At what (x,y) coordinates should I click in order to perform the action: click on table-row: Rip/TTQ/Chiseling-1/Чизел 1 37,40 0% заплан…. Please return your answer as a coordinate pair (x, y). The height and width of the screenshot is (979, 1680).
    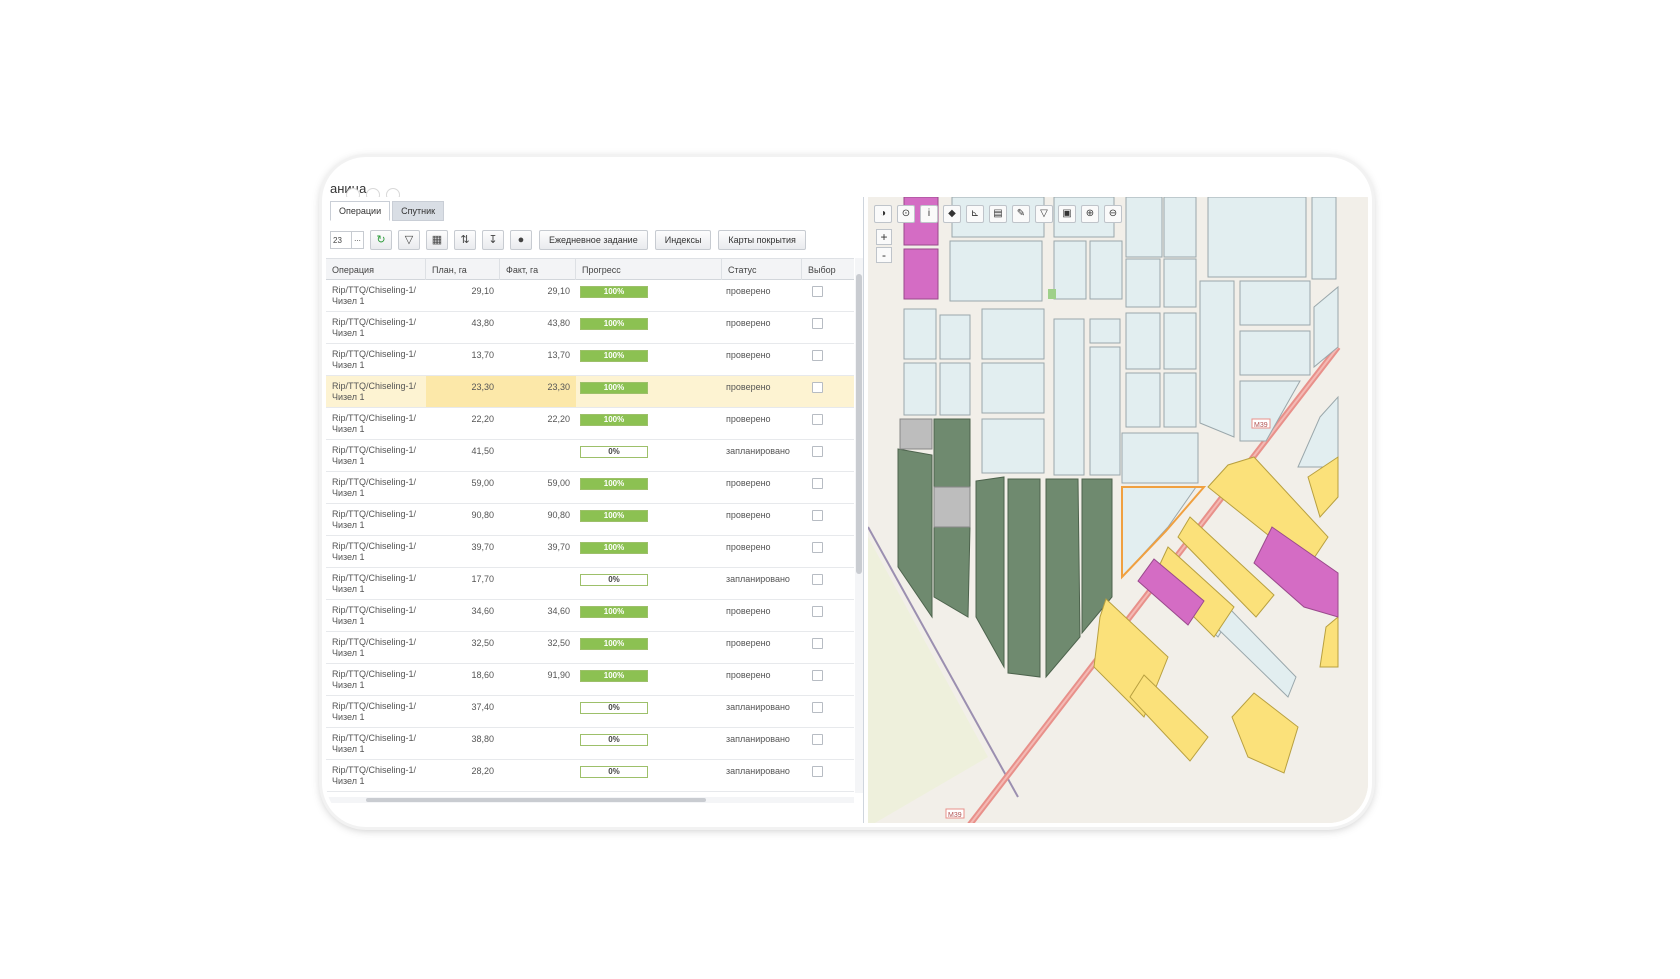
    Looking at the image, I should click on (590, 712).